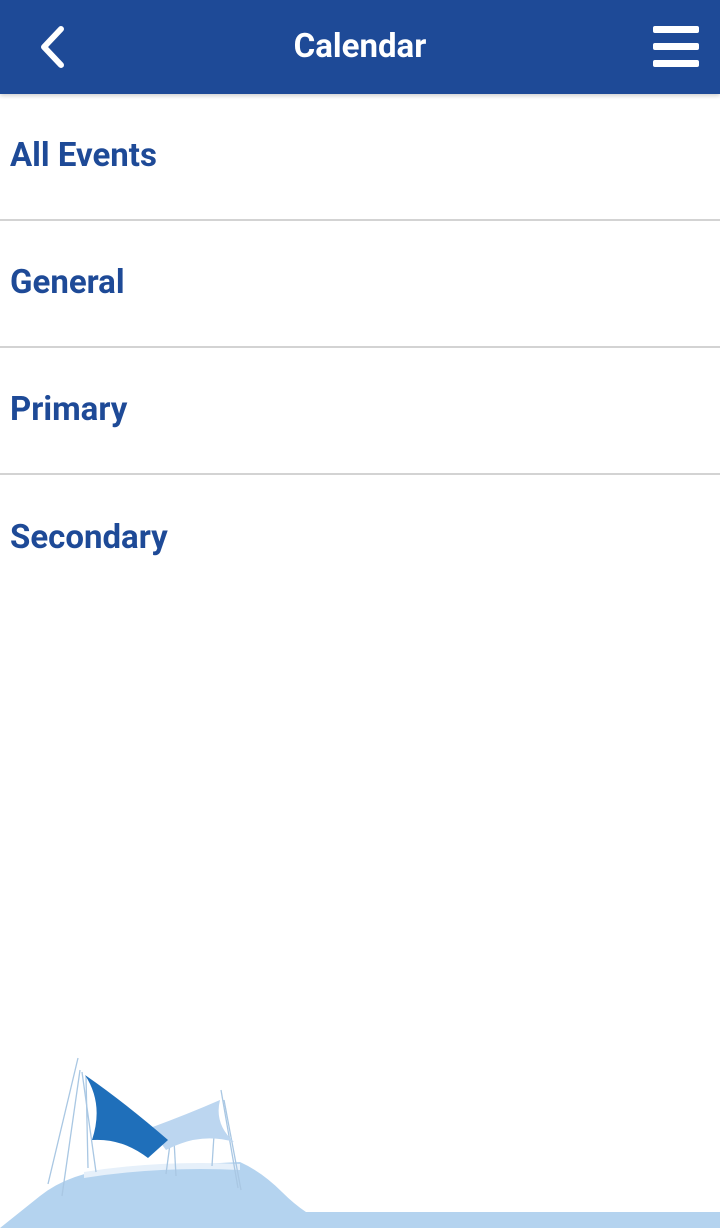 This screenshot has width=720, height=1228. What do you see at coordinates (67, 282) in the screenshot?
I see `list-item-label: General` at bounding box center [67, 282].